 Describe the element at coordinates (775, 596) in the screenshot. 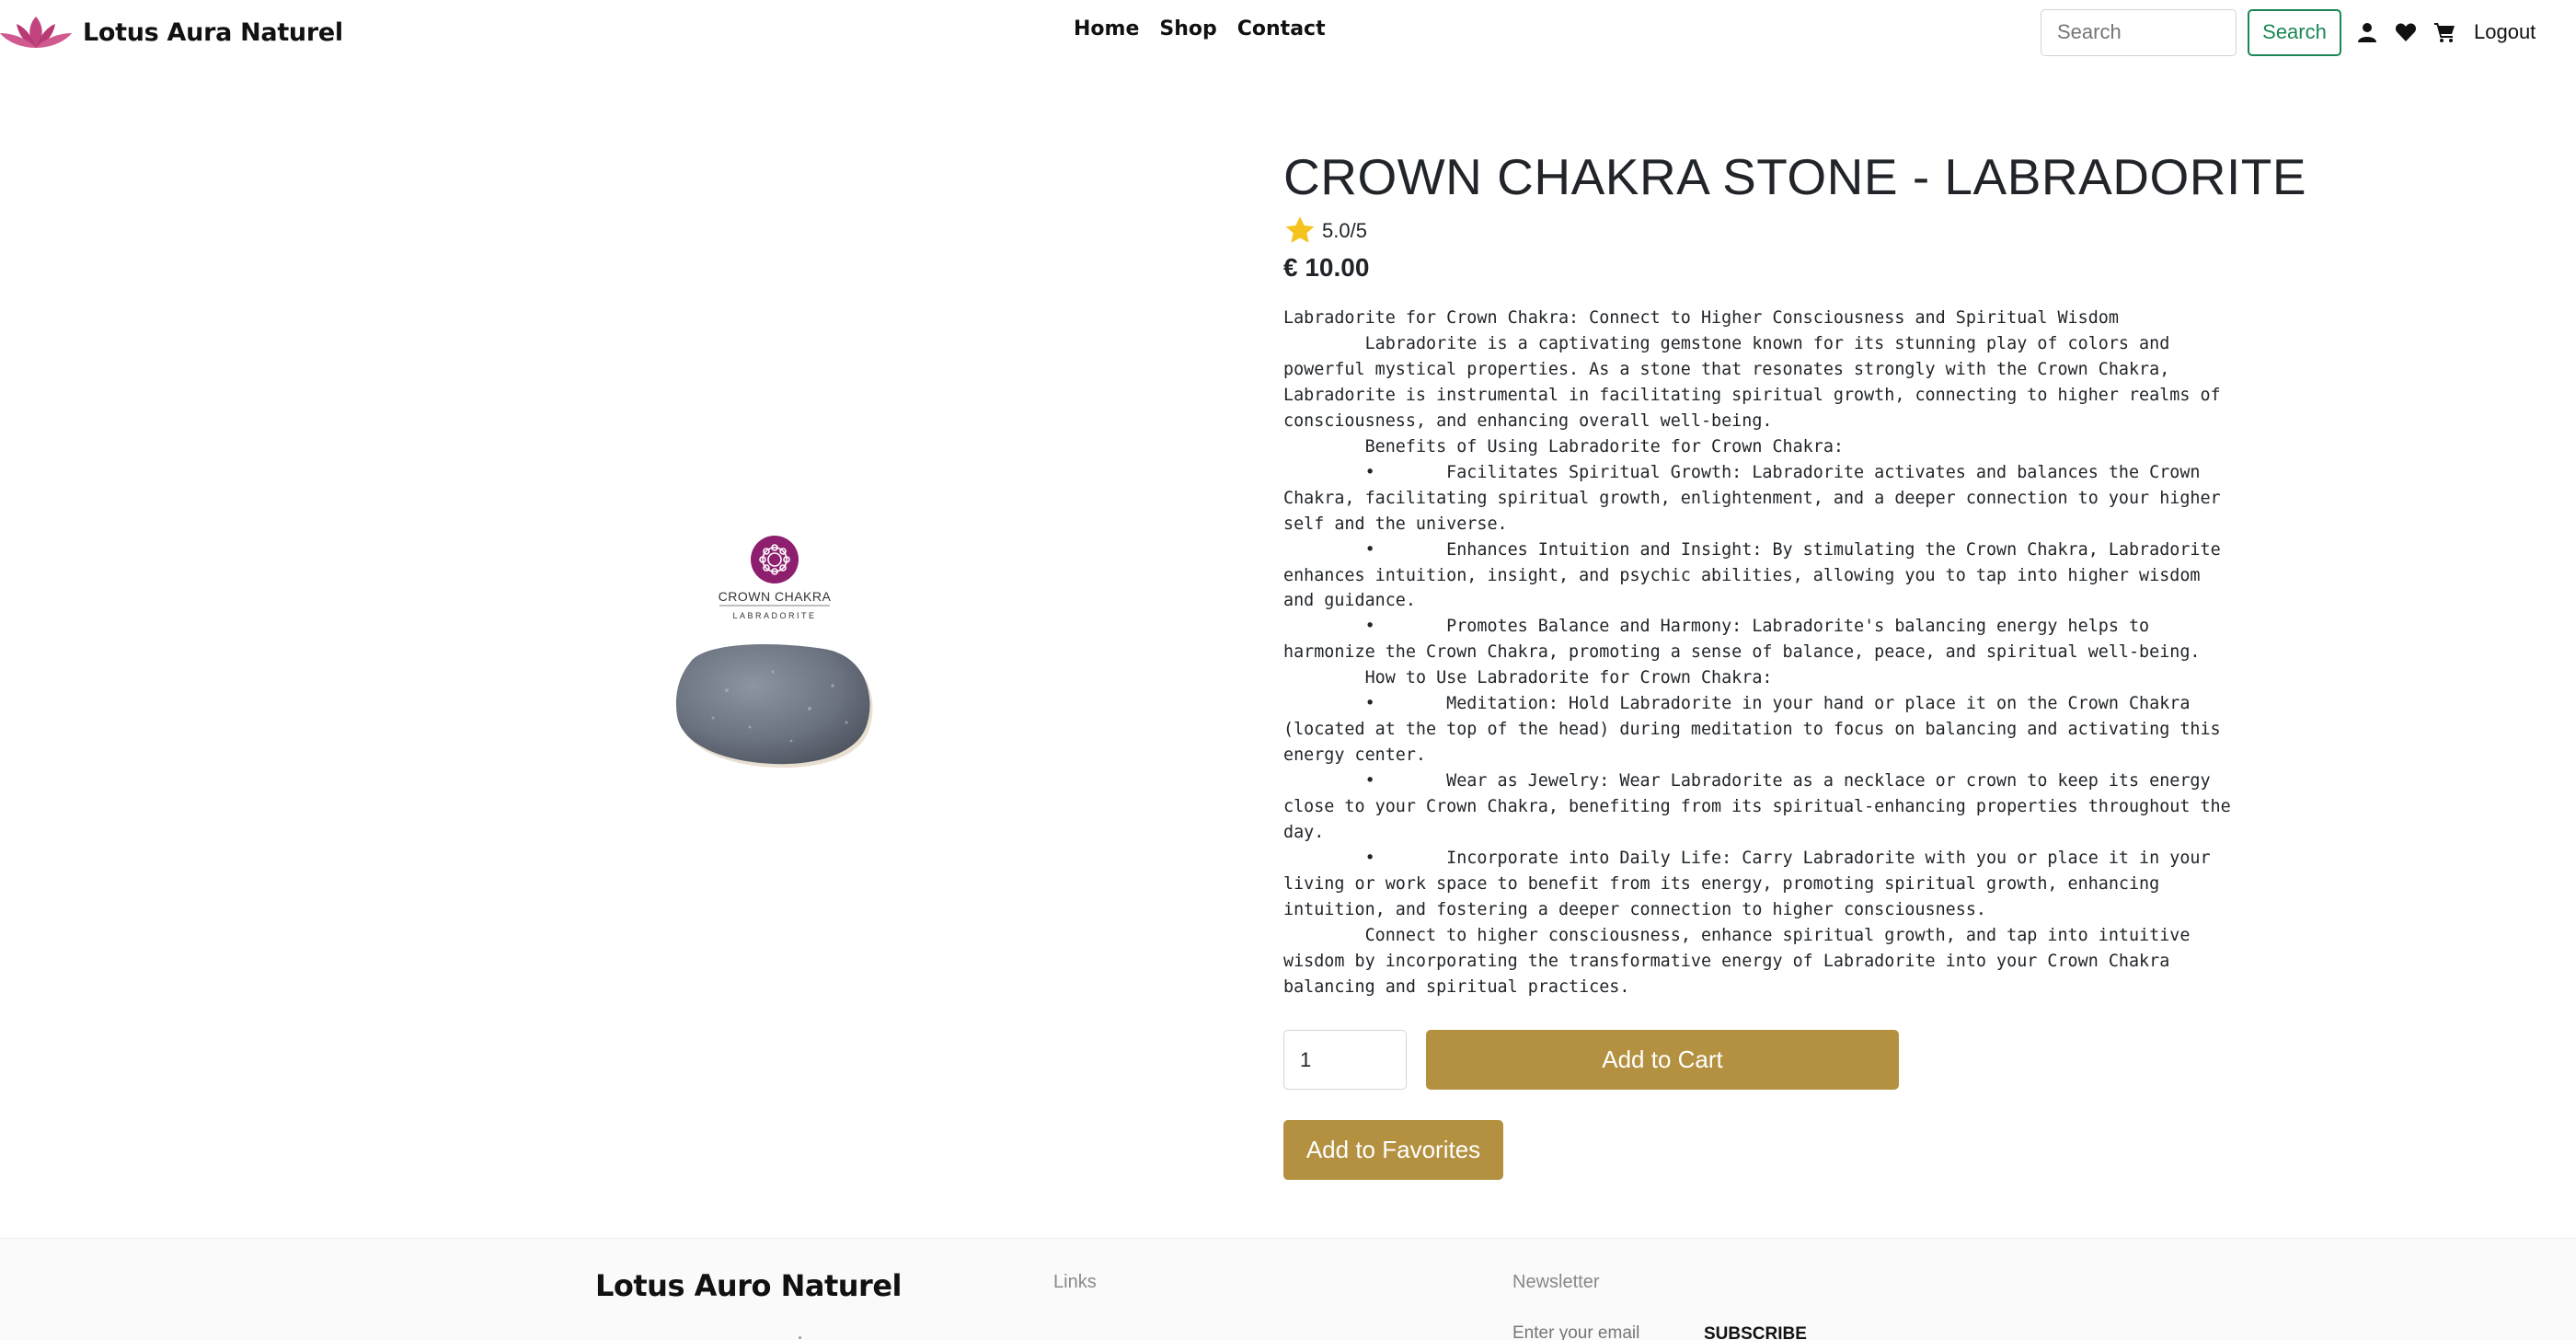

I see `badge-title: CROWN CHAKRA` at that location.